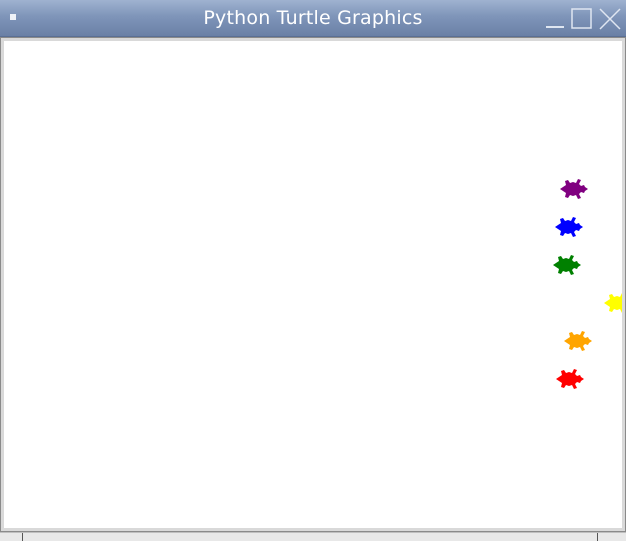 The height and width of the screenshot is (541, 626). Describe the element at coordinates (570, 379) in the screenshot. I see `turtle-red-icon` at that location.